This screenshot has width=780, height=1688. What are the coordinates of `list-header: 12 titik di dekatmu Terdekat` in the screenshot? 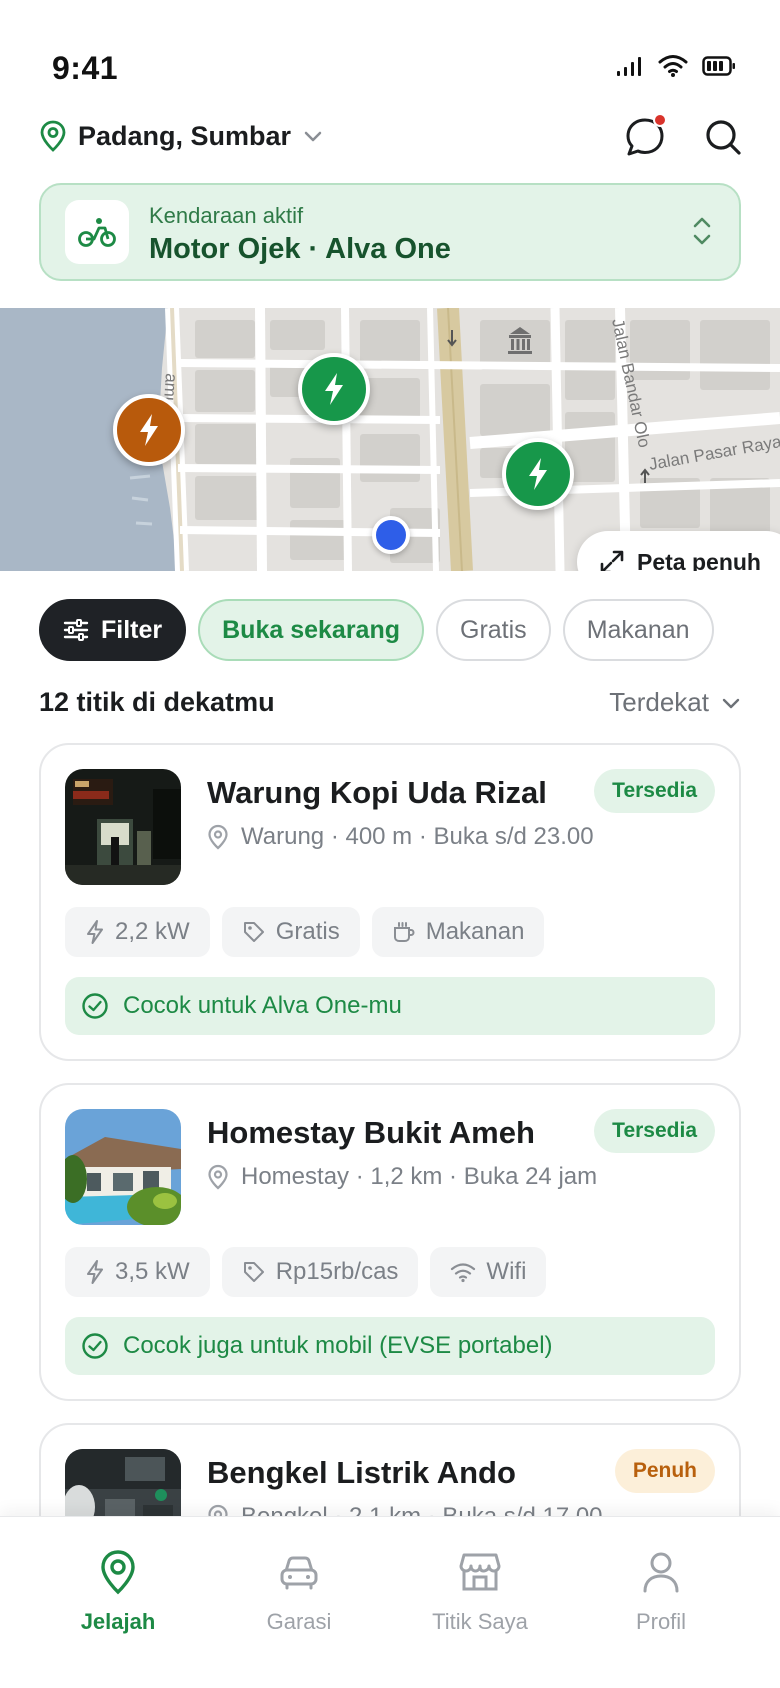 It's located at (390, 705).